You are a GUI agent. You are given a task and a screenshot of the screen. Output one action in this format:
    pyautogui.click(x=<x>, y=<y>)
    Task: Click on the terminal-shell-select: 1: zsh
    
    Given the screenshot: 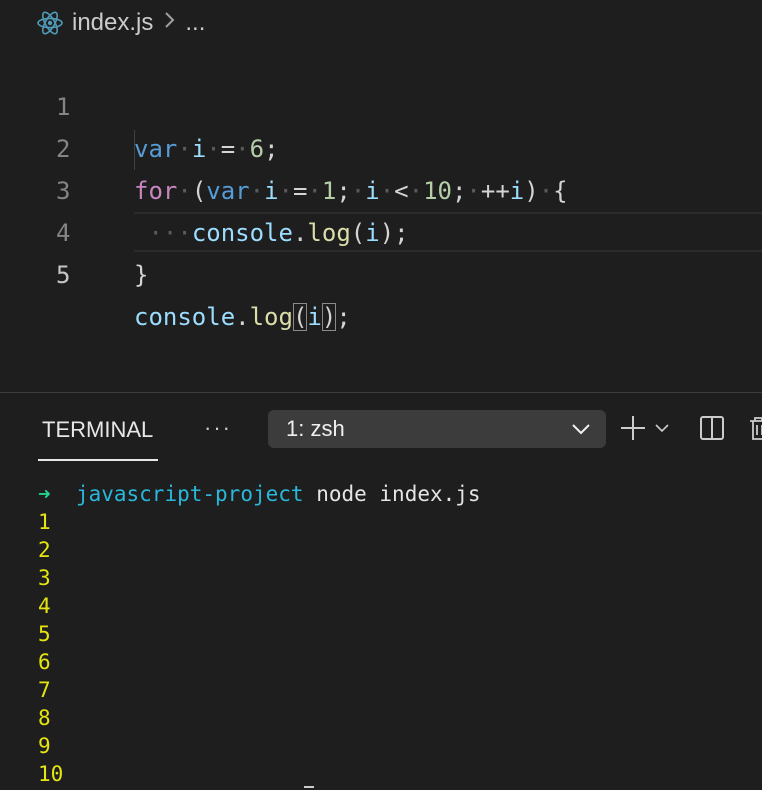 What is the action you would take?
    pyautogui.click(x=437, y=429)
    